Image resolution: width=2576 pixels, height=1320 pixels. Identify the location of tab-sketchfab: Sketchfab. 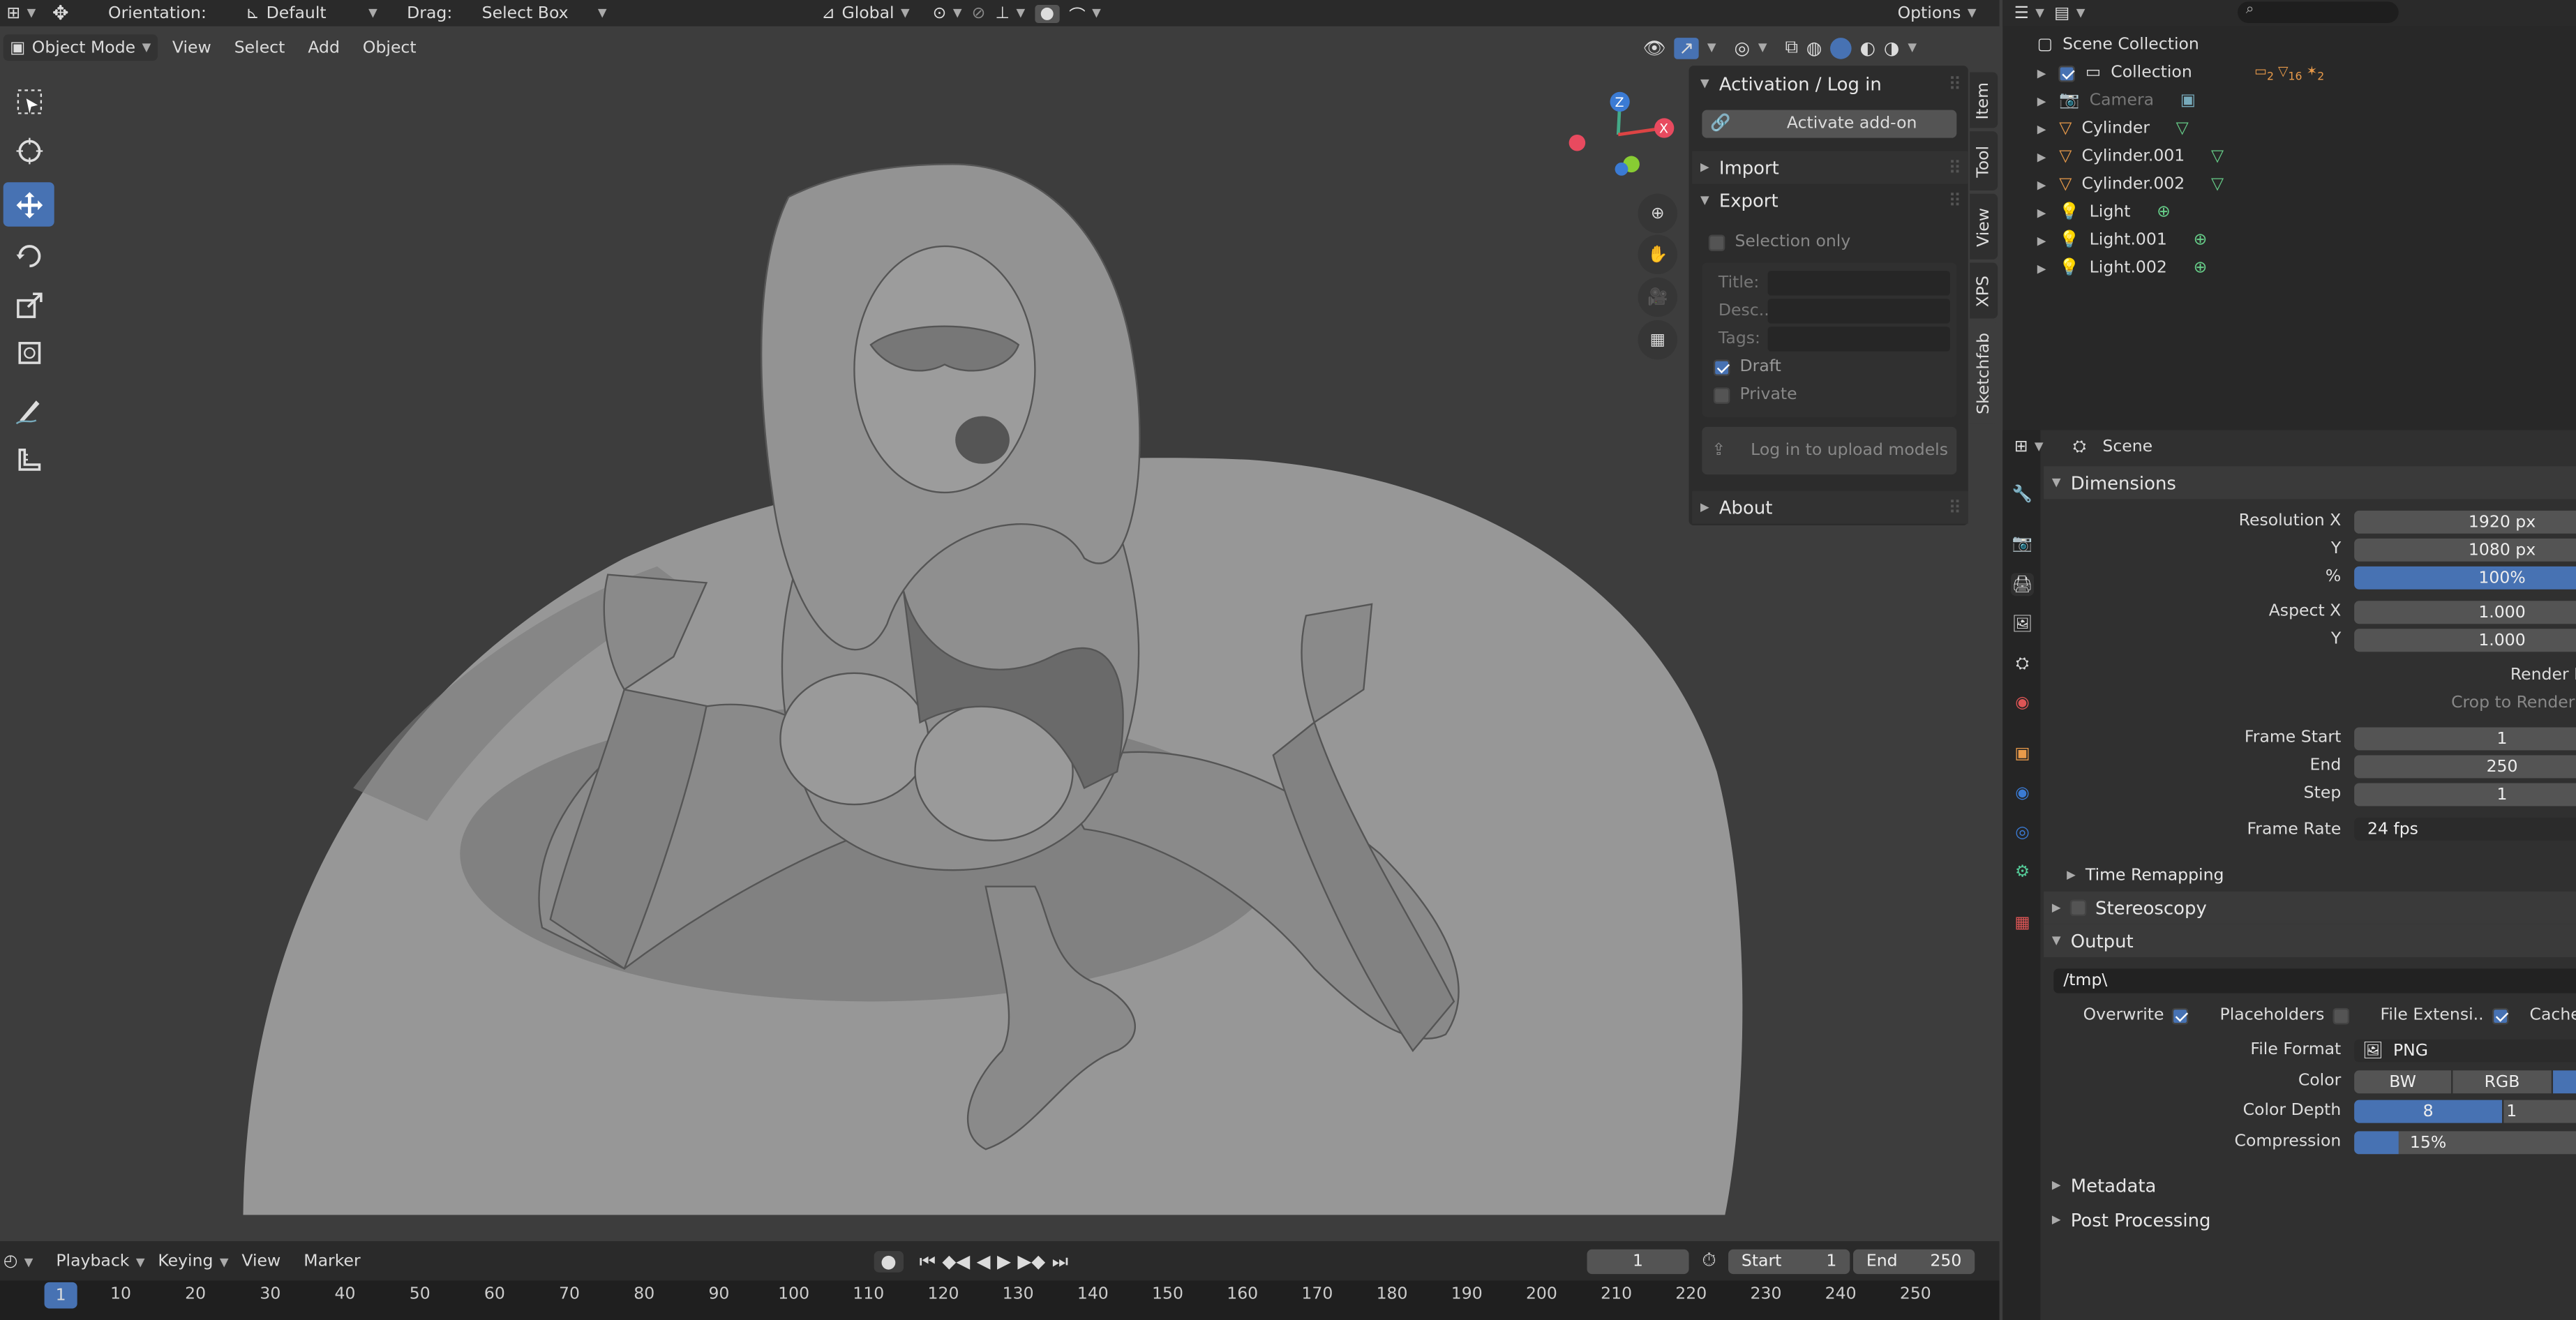
(1984, 373).